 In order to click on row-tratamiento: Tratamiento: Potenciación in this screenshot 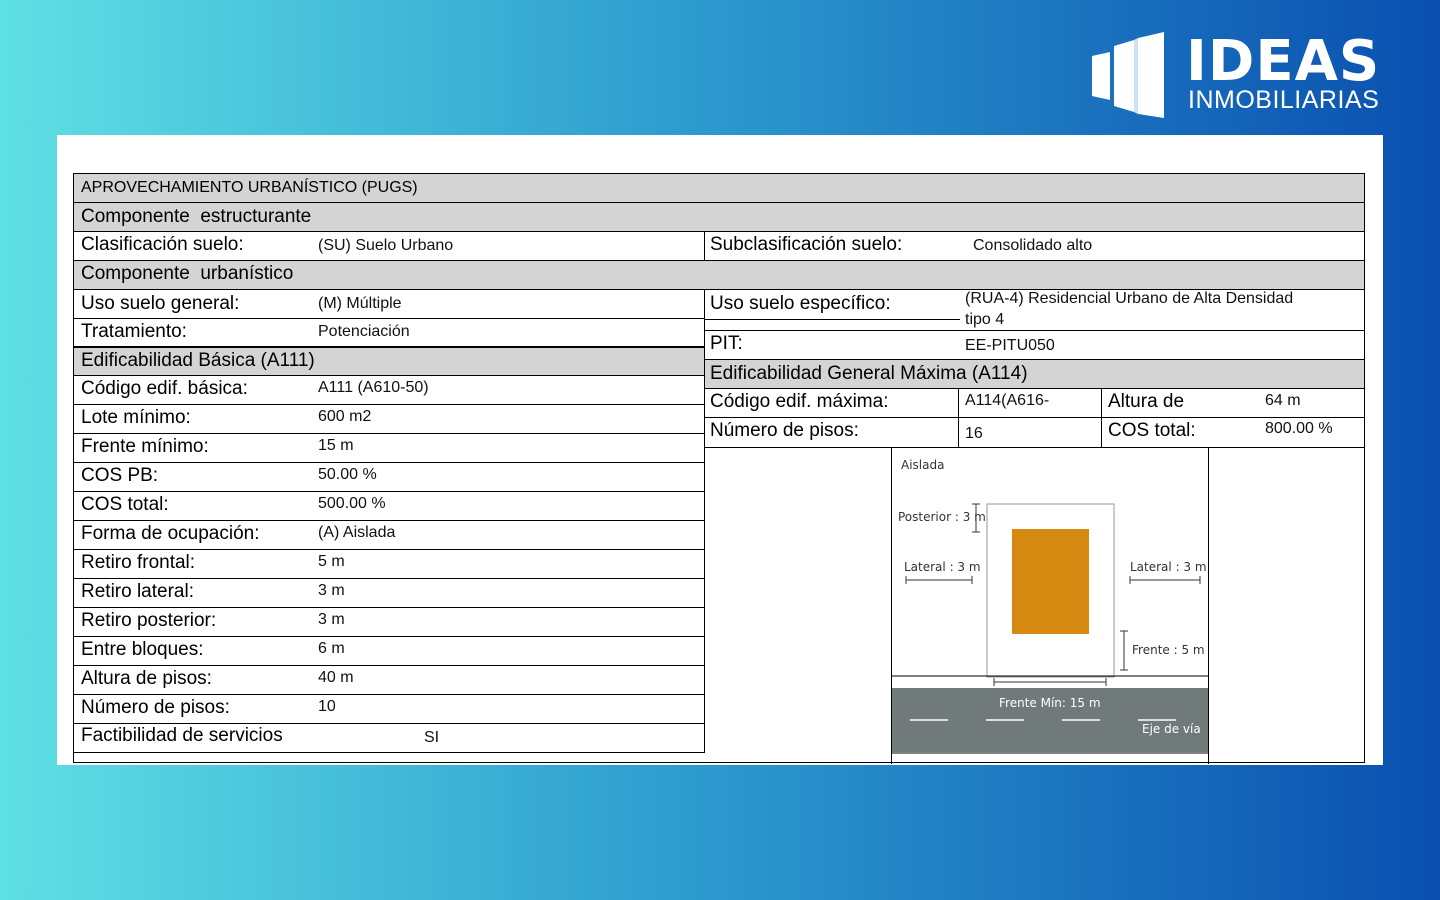, I will do `click(389, 333)`.